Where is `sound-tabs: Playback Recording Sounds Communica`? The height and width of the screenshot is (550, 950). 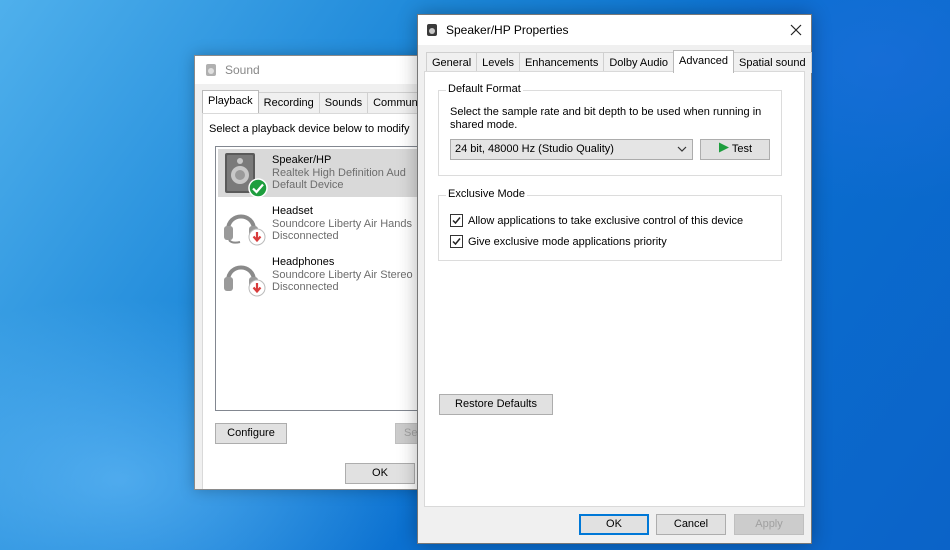 sound-tabs: Playback Recording Sounds Communica is located at coordinates (317, 101).